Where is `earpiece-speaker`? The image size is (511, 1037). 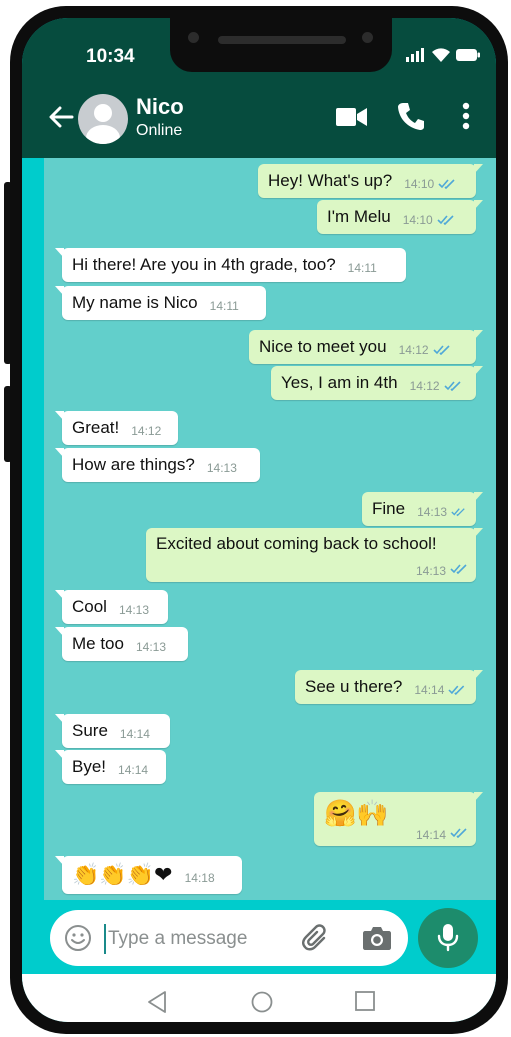 earpiece-speaker is located at coordinates (282, 40).